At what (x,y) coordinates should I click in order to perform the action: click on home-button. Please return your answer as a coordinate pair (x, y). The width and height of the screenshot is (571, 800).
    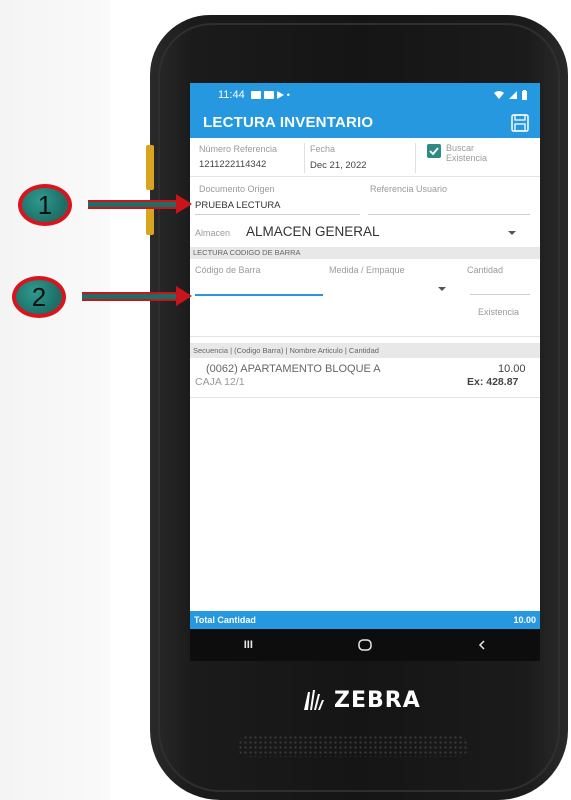
    Looking at the image, I should click on (365, 645).